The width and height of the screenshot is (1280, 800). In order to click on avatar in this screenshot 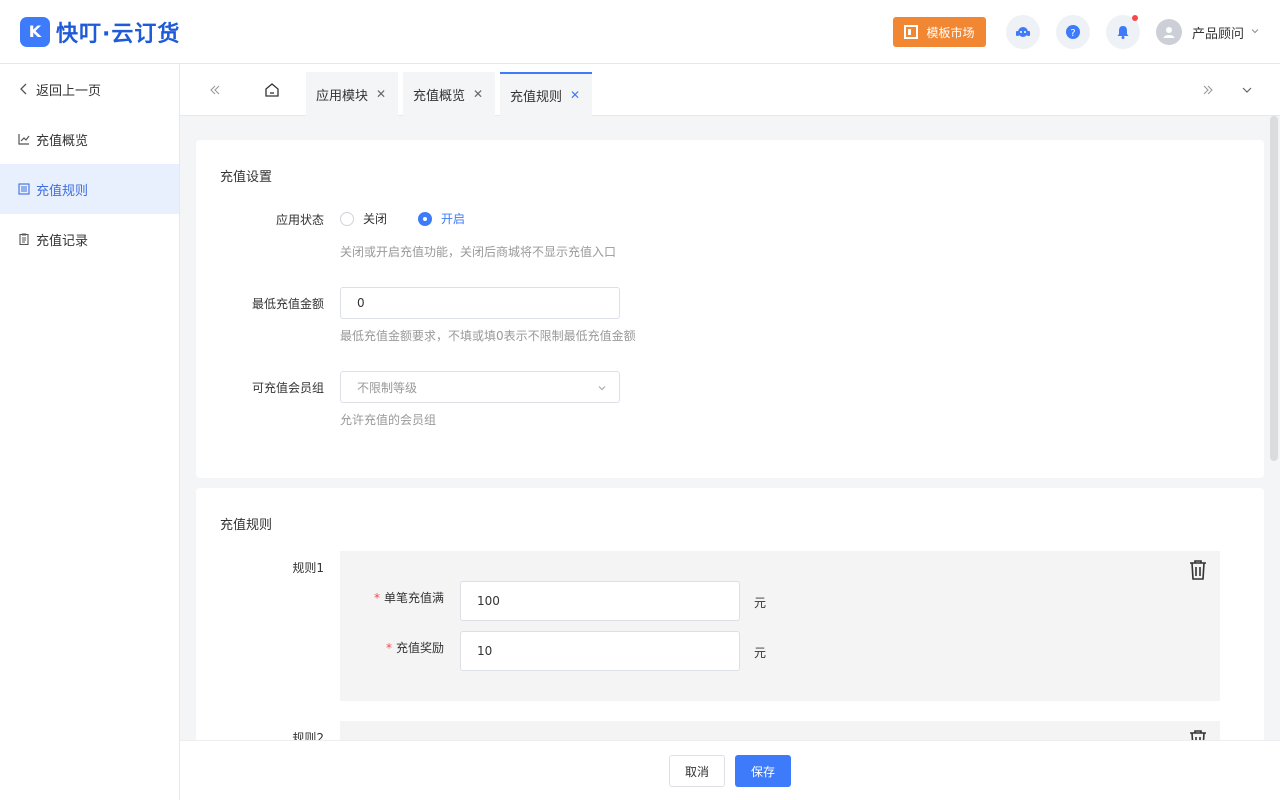, I will do `click(1168, 32)`.